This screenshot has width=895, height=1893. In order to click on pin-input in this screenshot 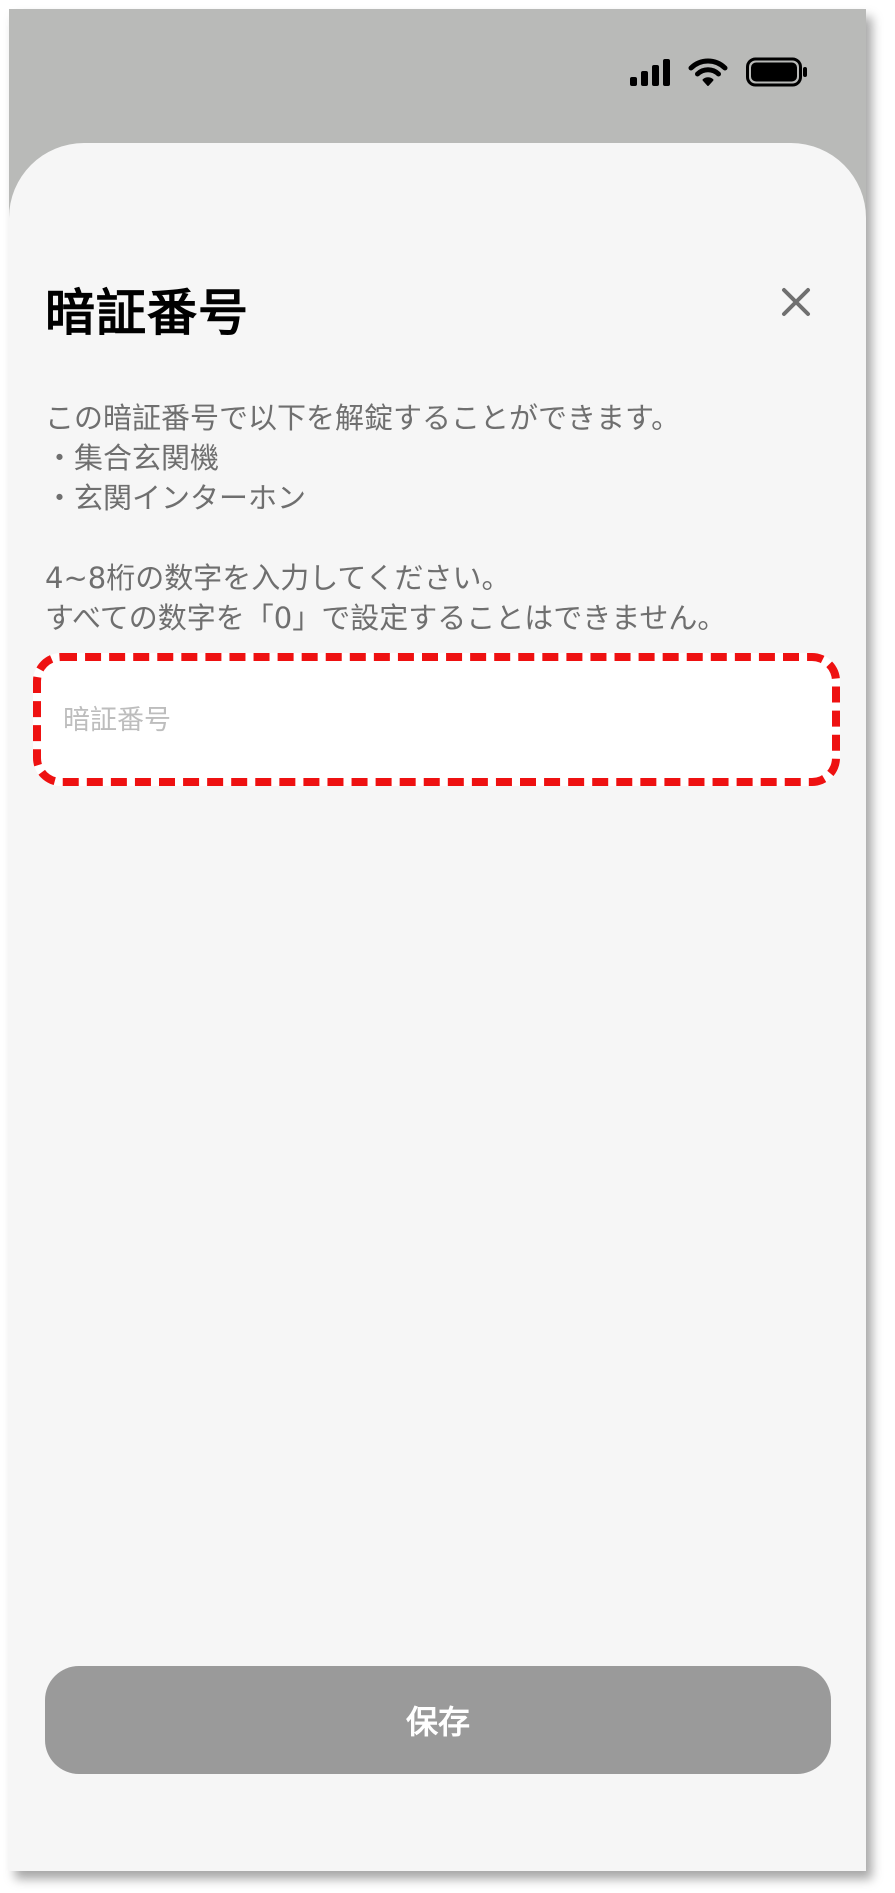, I will do `click(433, 720)`.